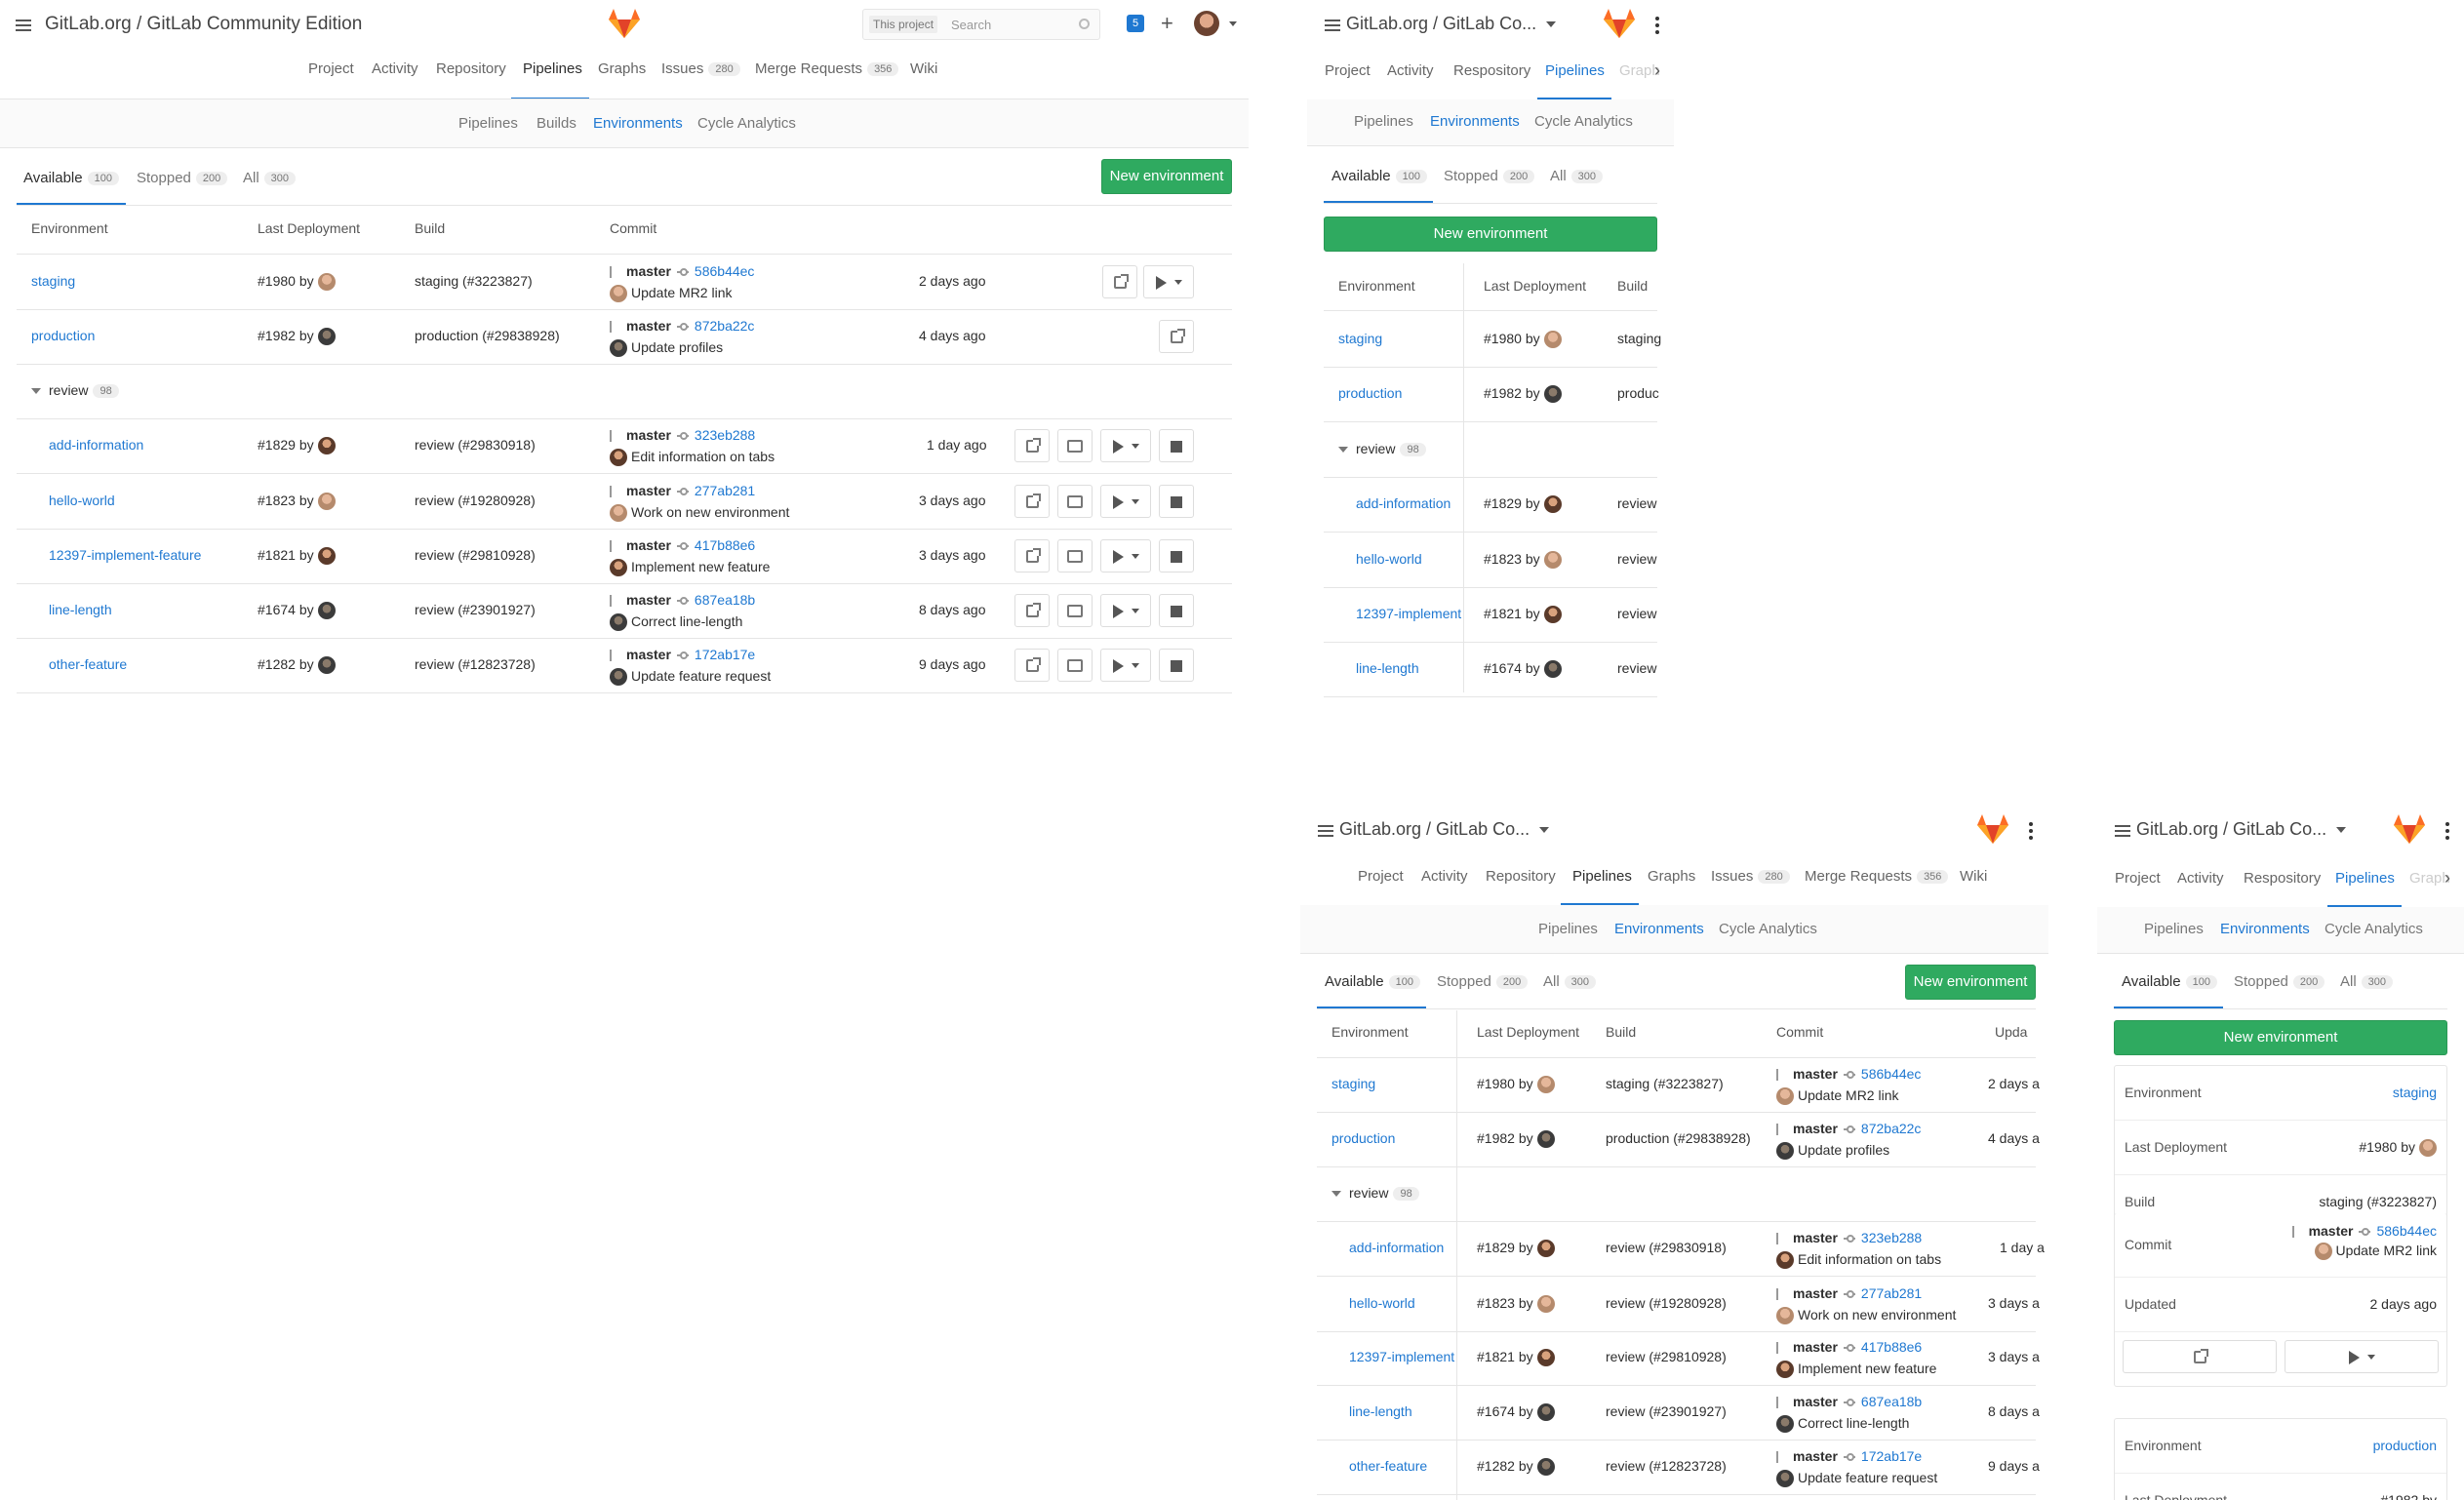 This screenshot has width=2464, height=1500. I want to click on build-link: production (#29838928), so click(1678, 1138).